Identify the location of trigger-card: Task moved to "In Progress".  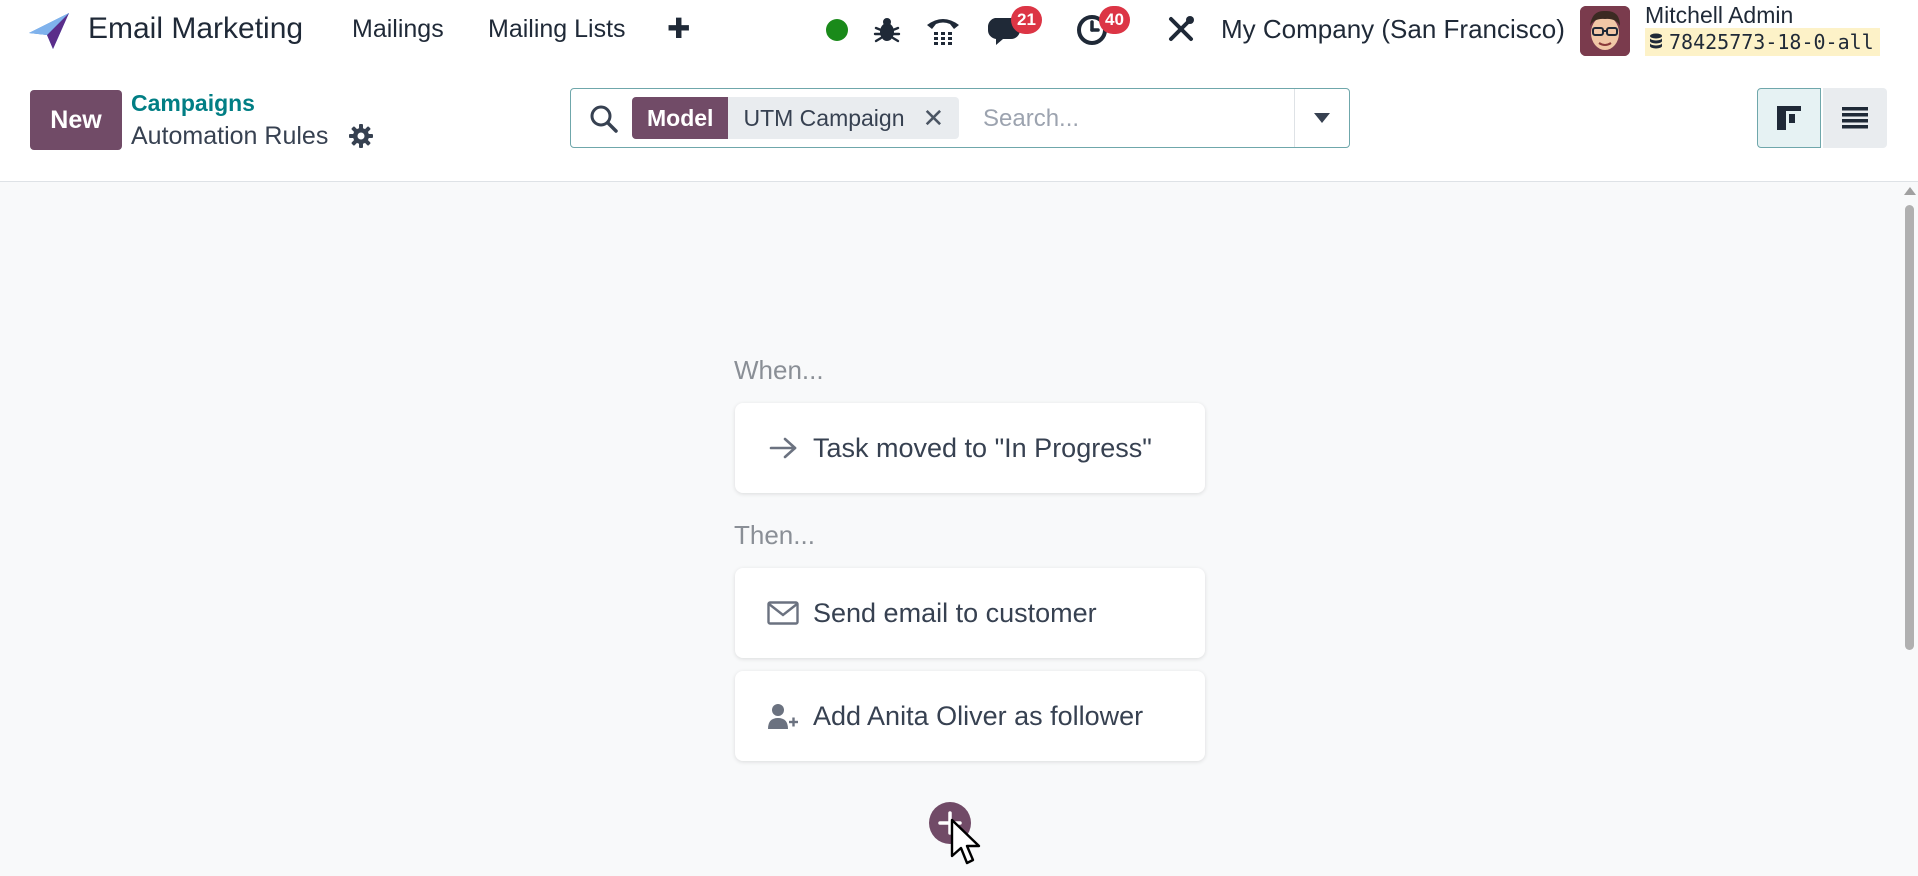
(970, 448).